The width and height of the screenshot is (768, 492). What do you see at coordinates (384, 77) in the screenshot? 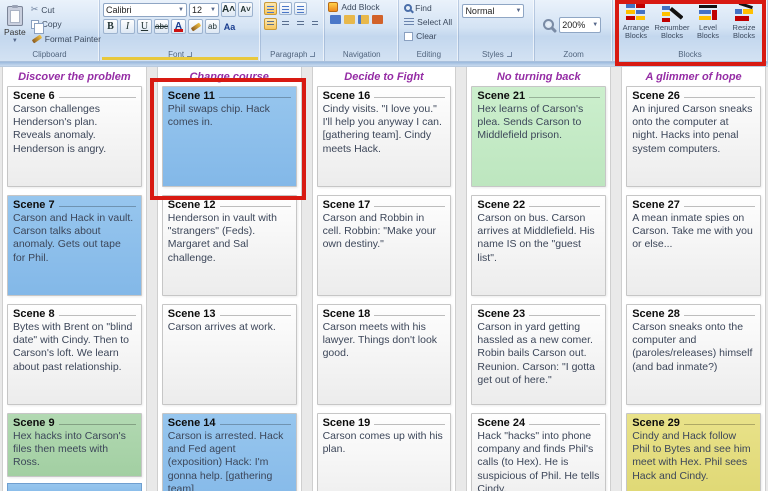
I see `column-title: Decide to Fight` at bounding box center [384, 77].